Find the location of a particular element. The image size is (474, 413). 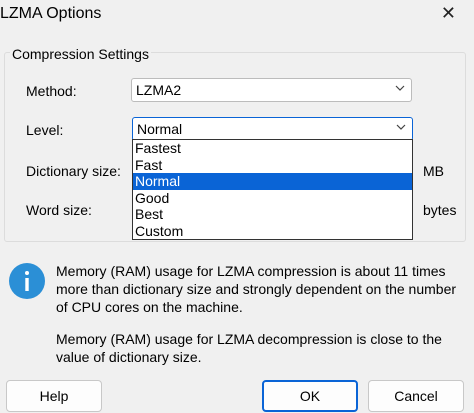

word-unit: bytes is located at coordinates (440, 210).